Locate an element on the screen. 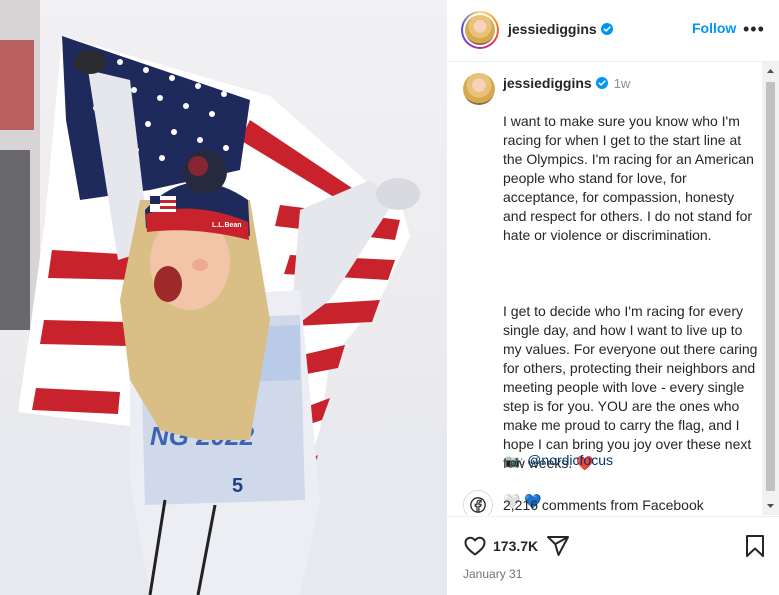  credit-link: @nordicfocus is located at coordinates (570, 460).